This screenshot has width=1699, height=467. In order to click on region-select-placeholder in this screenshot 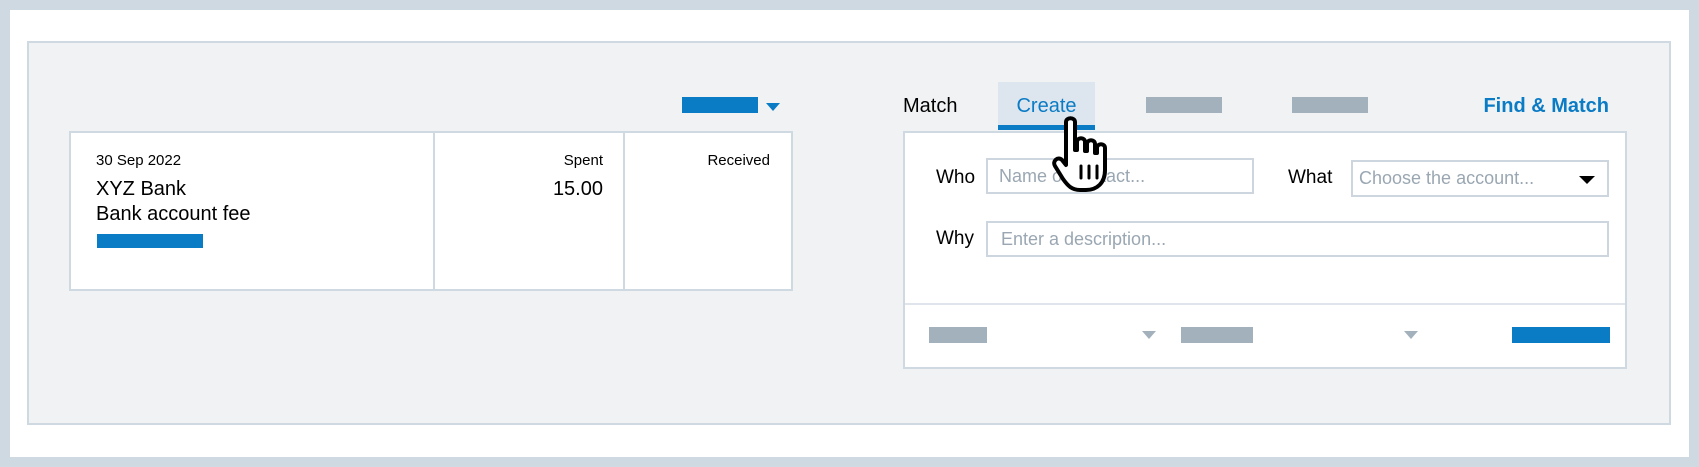, I will do `click(958, 335)`.